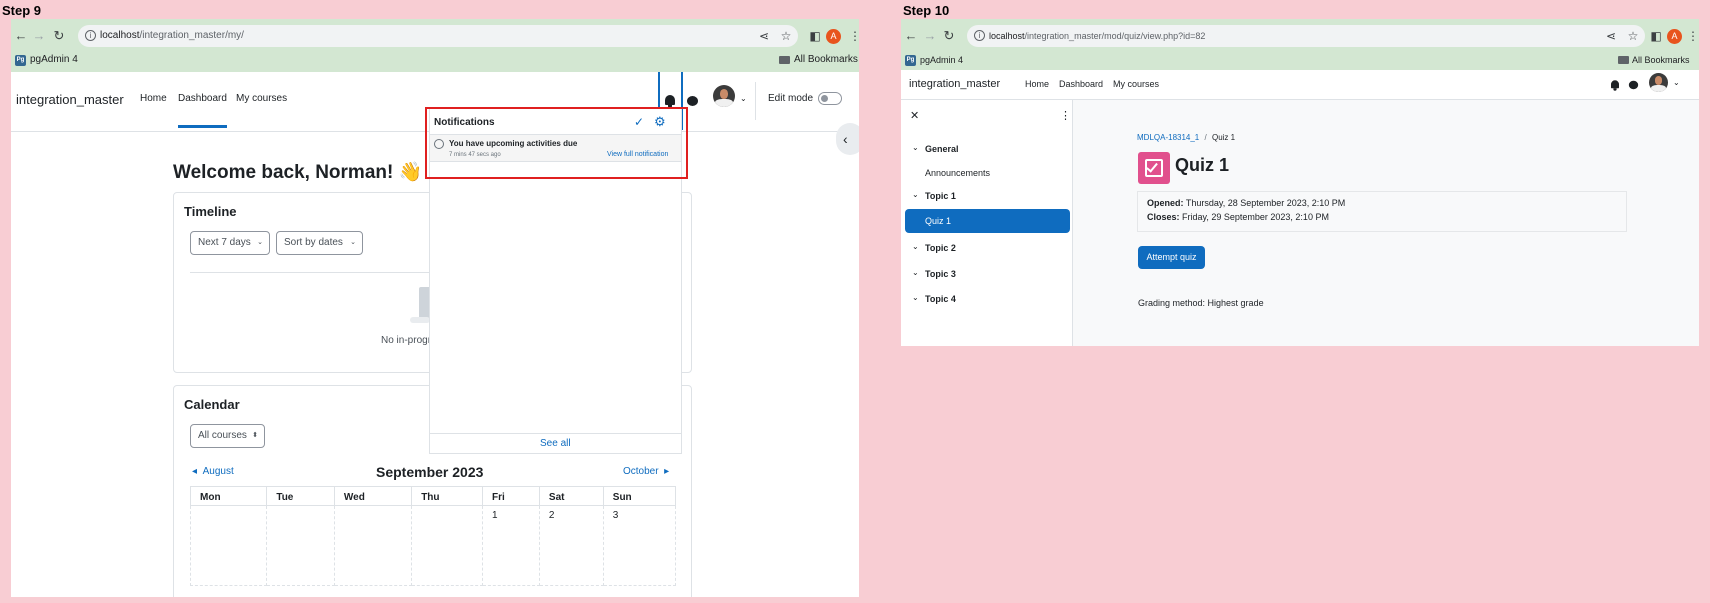 This screenshot has height=603, width=1710. I want to click on day-header: Fri, so click(510, 496).